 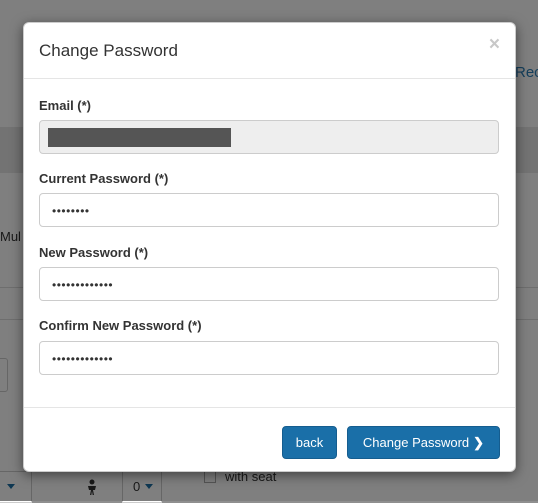 What do you see at coordinates (139, 137) in the screenshot?
I see `redacted-email` at bounding box center [139, 137].